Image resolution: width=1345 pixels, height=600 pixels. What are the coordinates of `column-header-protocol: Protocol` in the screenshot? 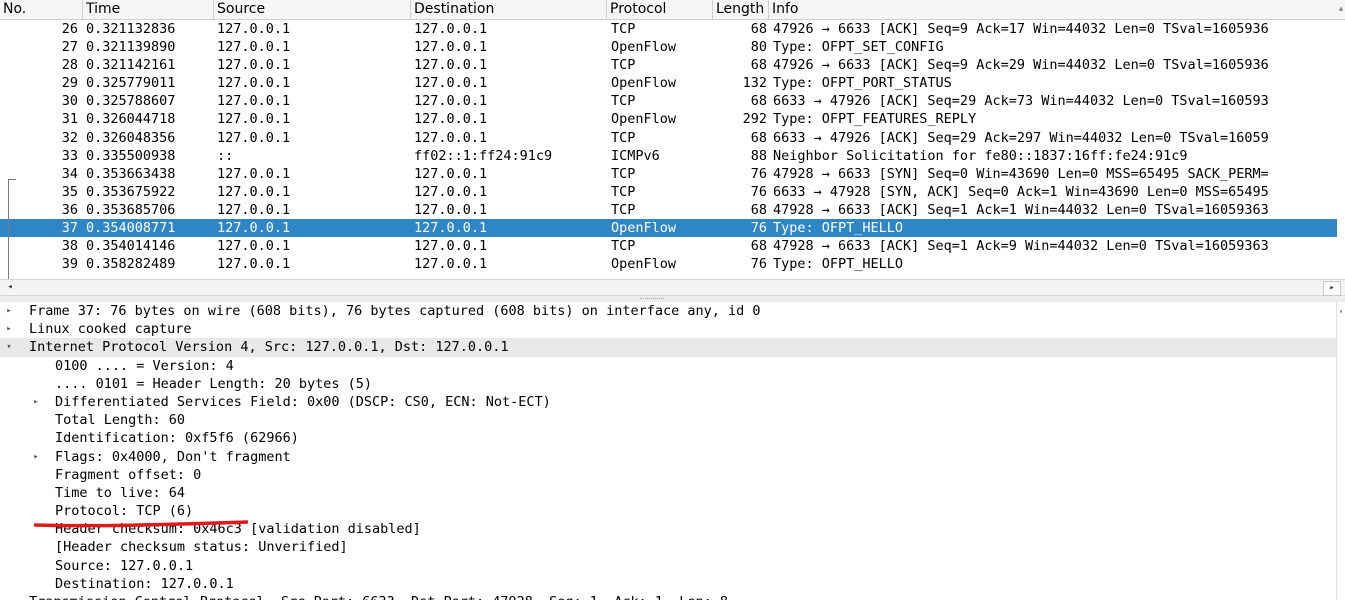 It's located at (660, 9).